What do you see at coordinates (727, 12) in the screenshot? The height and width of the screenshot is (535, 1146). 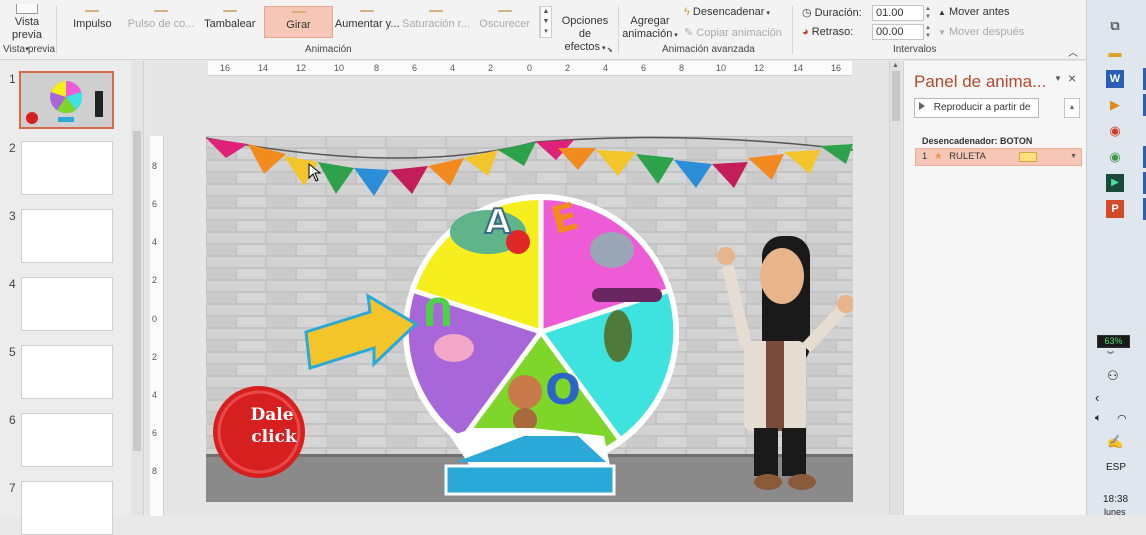 I see `trigger-button: ϟ Desencadenar ▾` at bounding box center [727, 12].